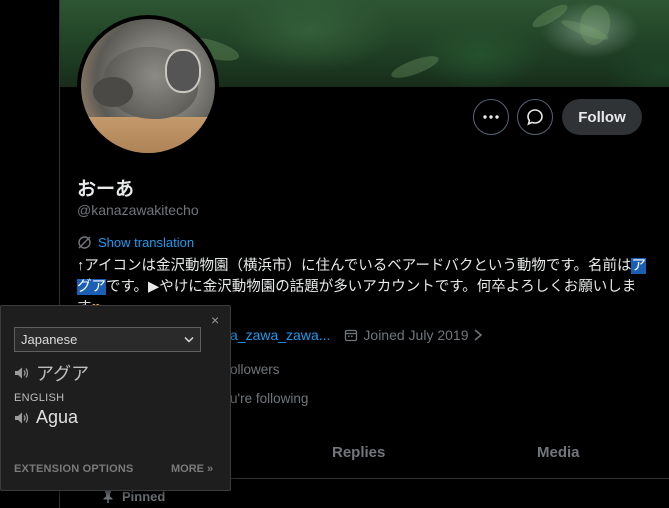  What do you see at coordinates (351, 335) in the screenshot?
I see `calendar-icon` at bounding box center [351, 335].